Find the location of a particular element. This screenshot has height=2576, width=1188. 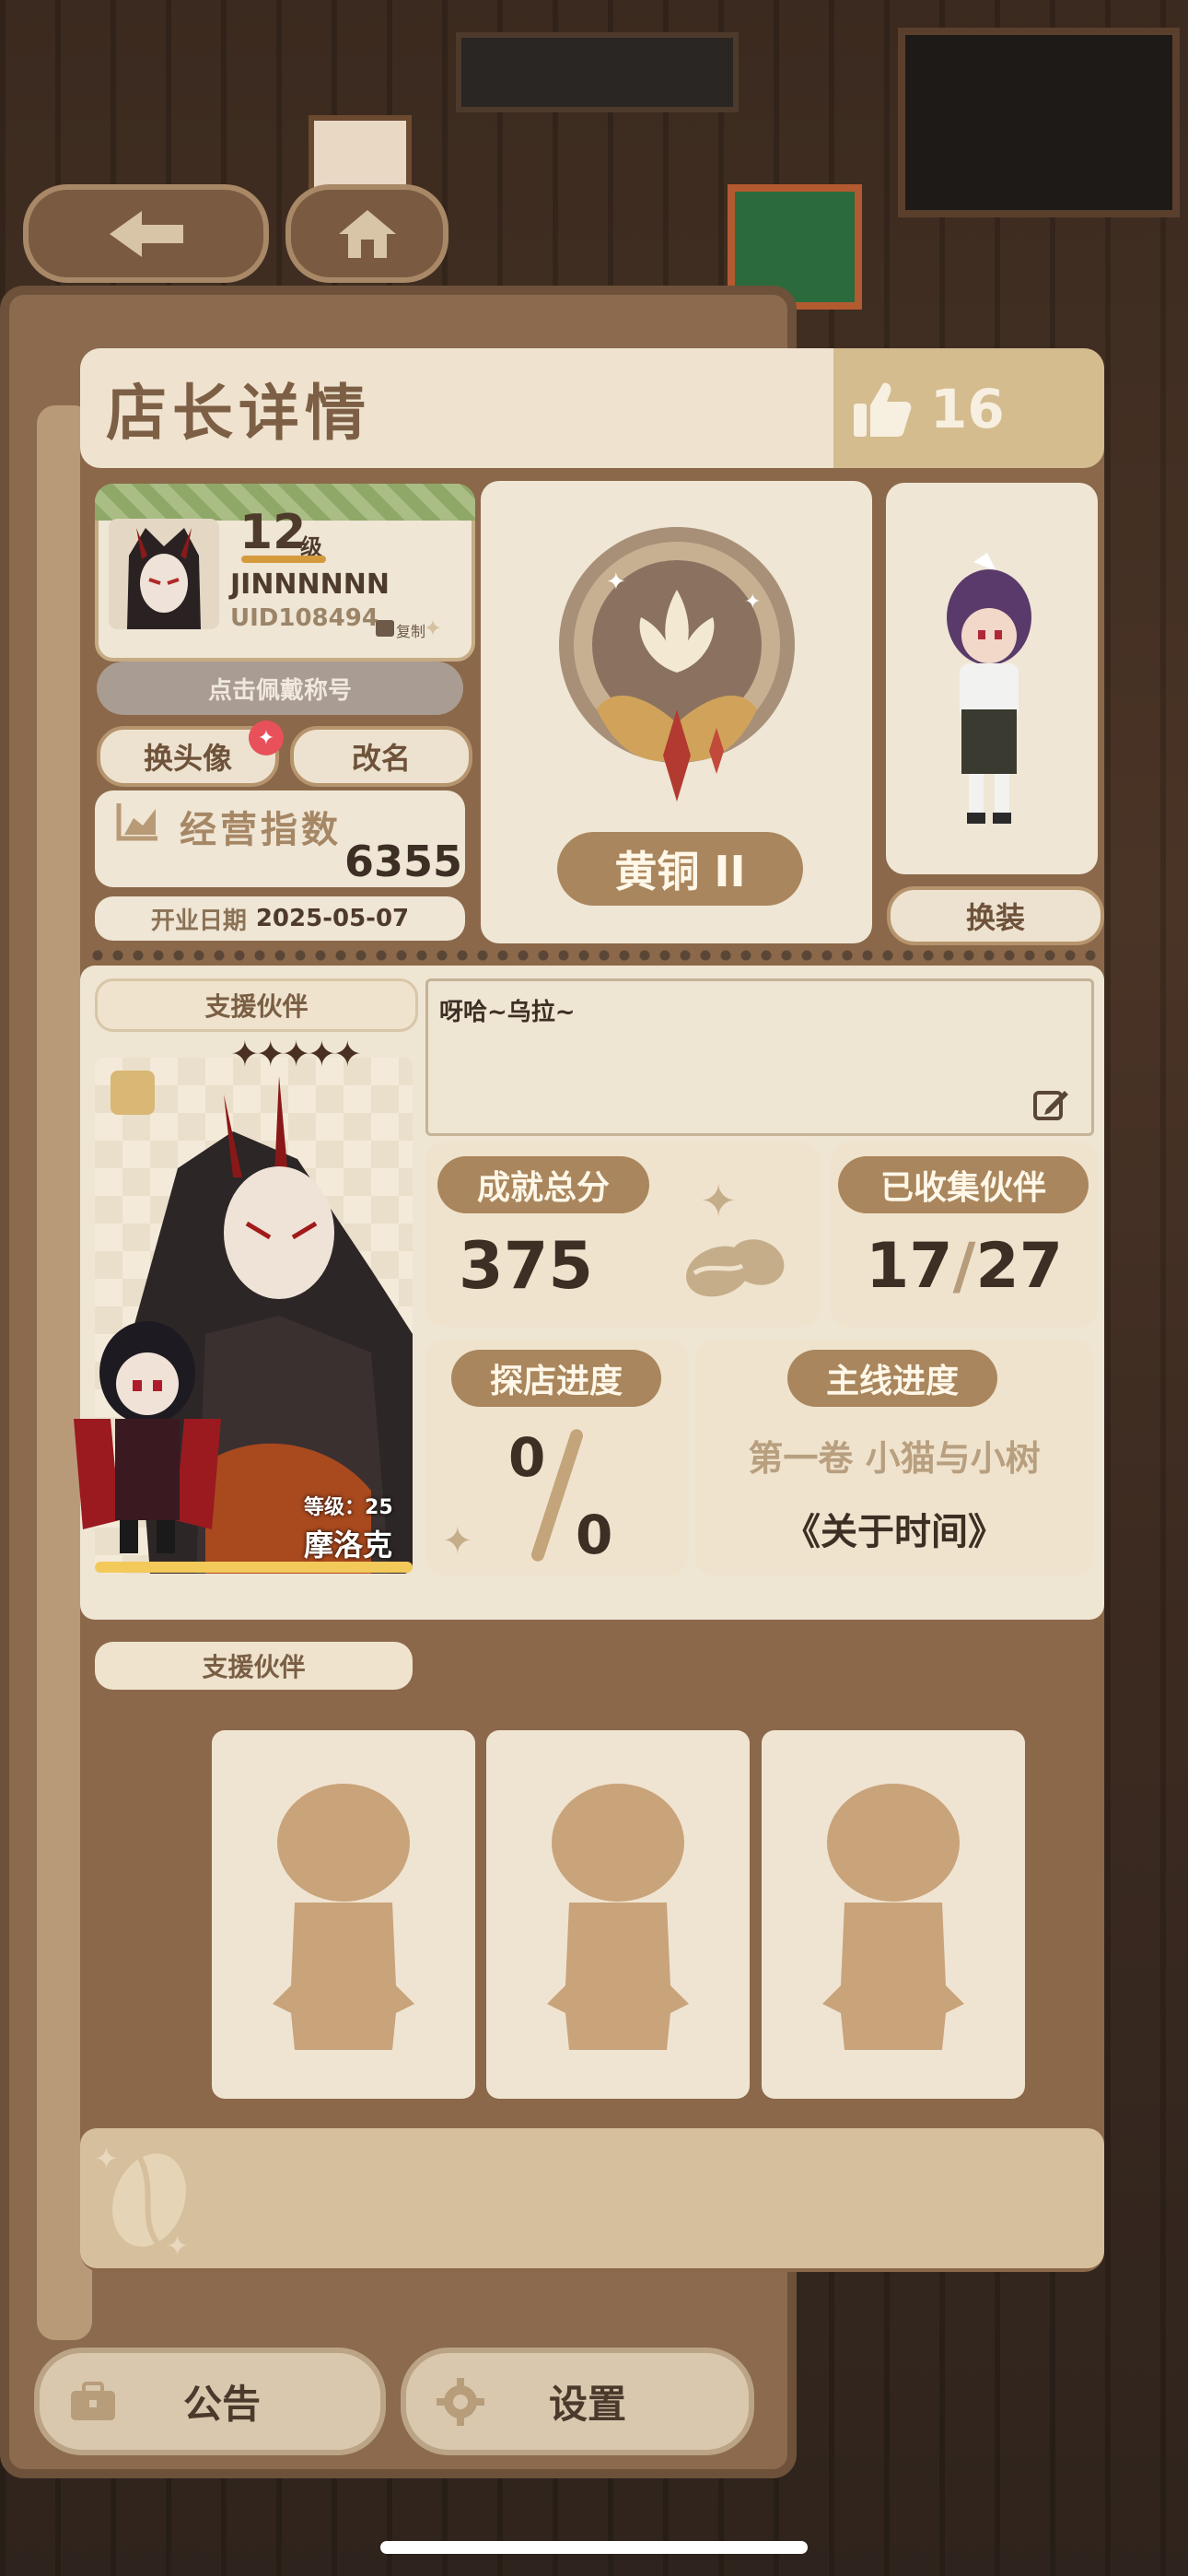

achievement-value: 375 is located at coordinates (526, 1266).